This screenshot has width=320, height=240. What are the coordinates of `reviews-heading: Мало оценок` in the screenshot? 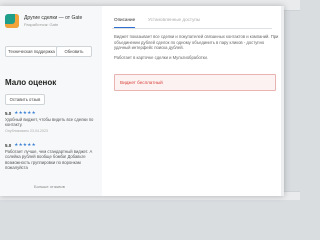 It's located at (31, 82).